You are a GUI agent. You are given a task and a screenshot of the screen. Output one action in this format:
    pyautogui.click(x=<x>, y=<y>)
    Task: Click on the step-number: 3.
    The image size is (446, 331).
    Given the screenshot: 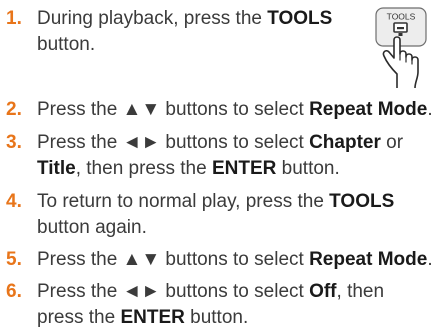 What is the action you would take?
    pyautogui.click(x=14, y=142)
    